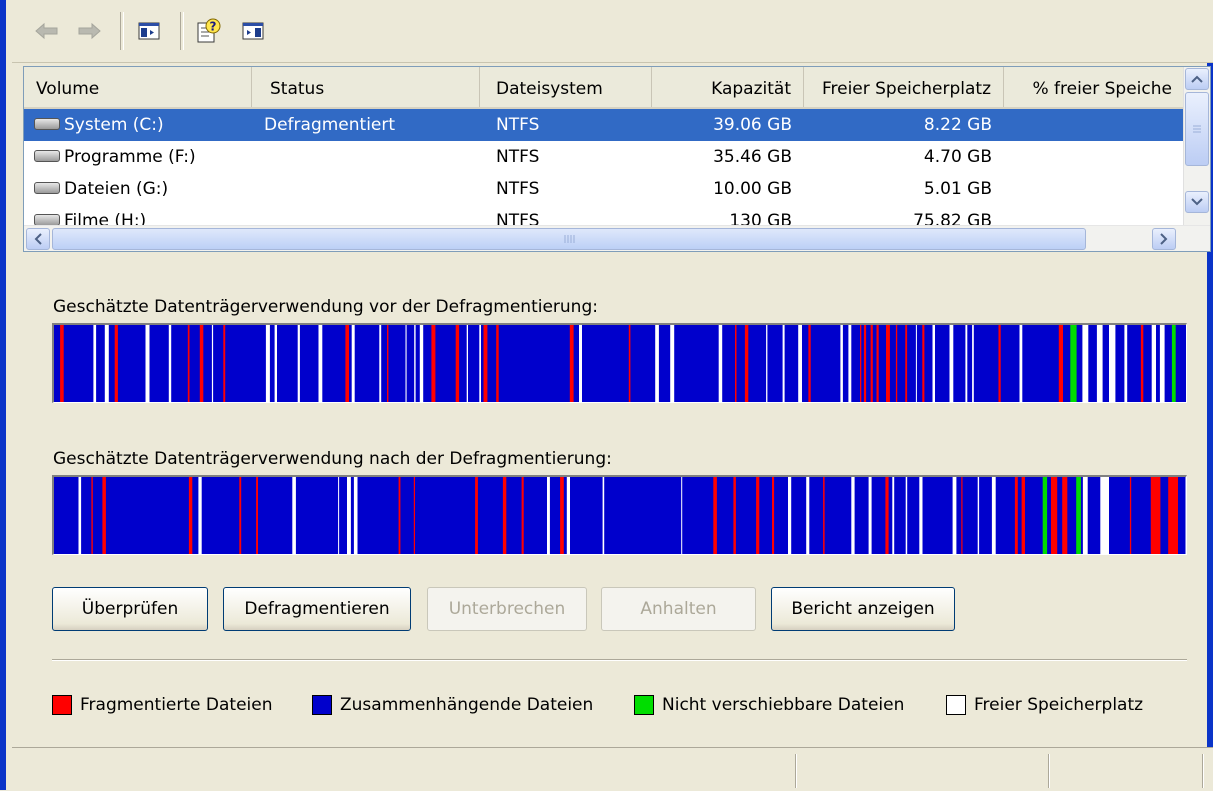 The image size is (1213, 791). I want to click on scroll-up-button, so click(1197, 79).